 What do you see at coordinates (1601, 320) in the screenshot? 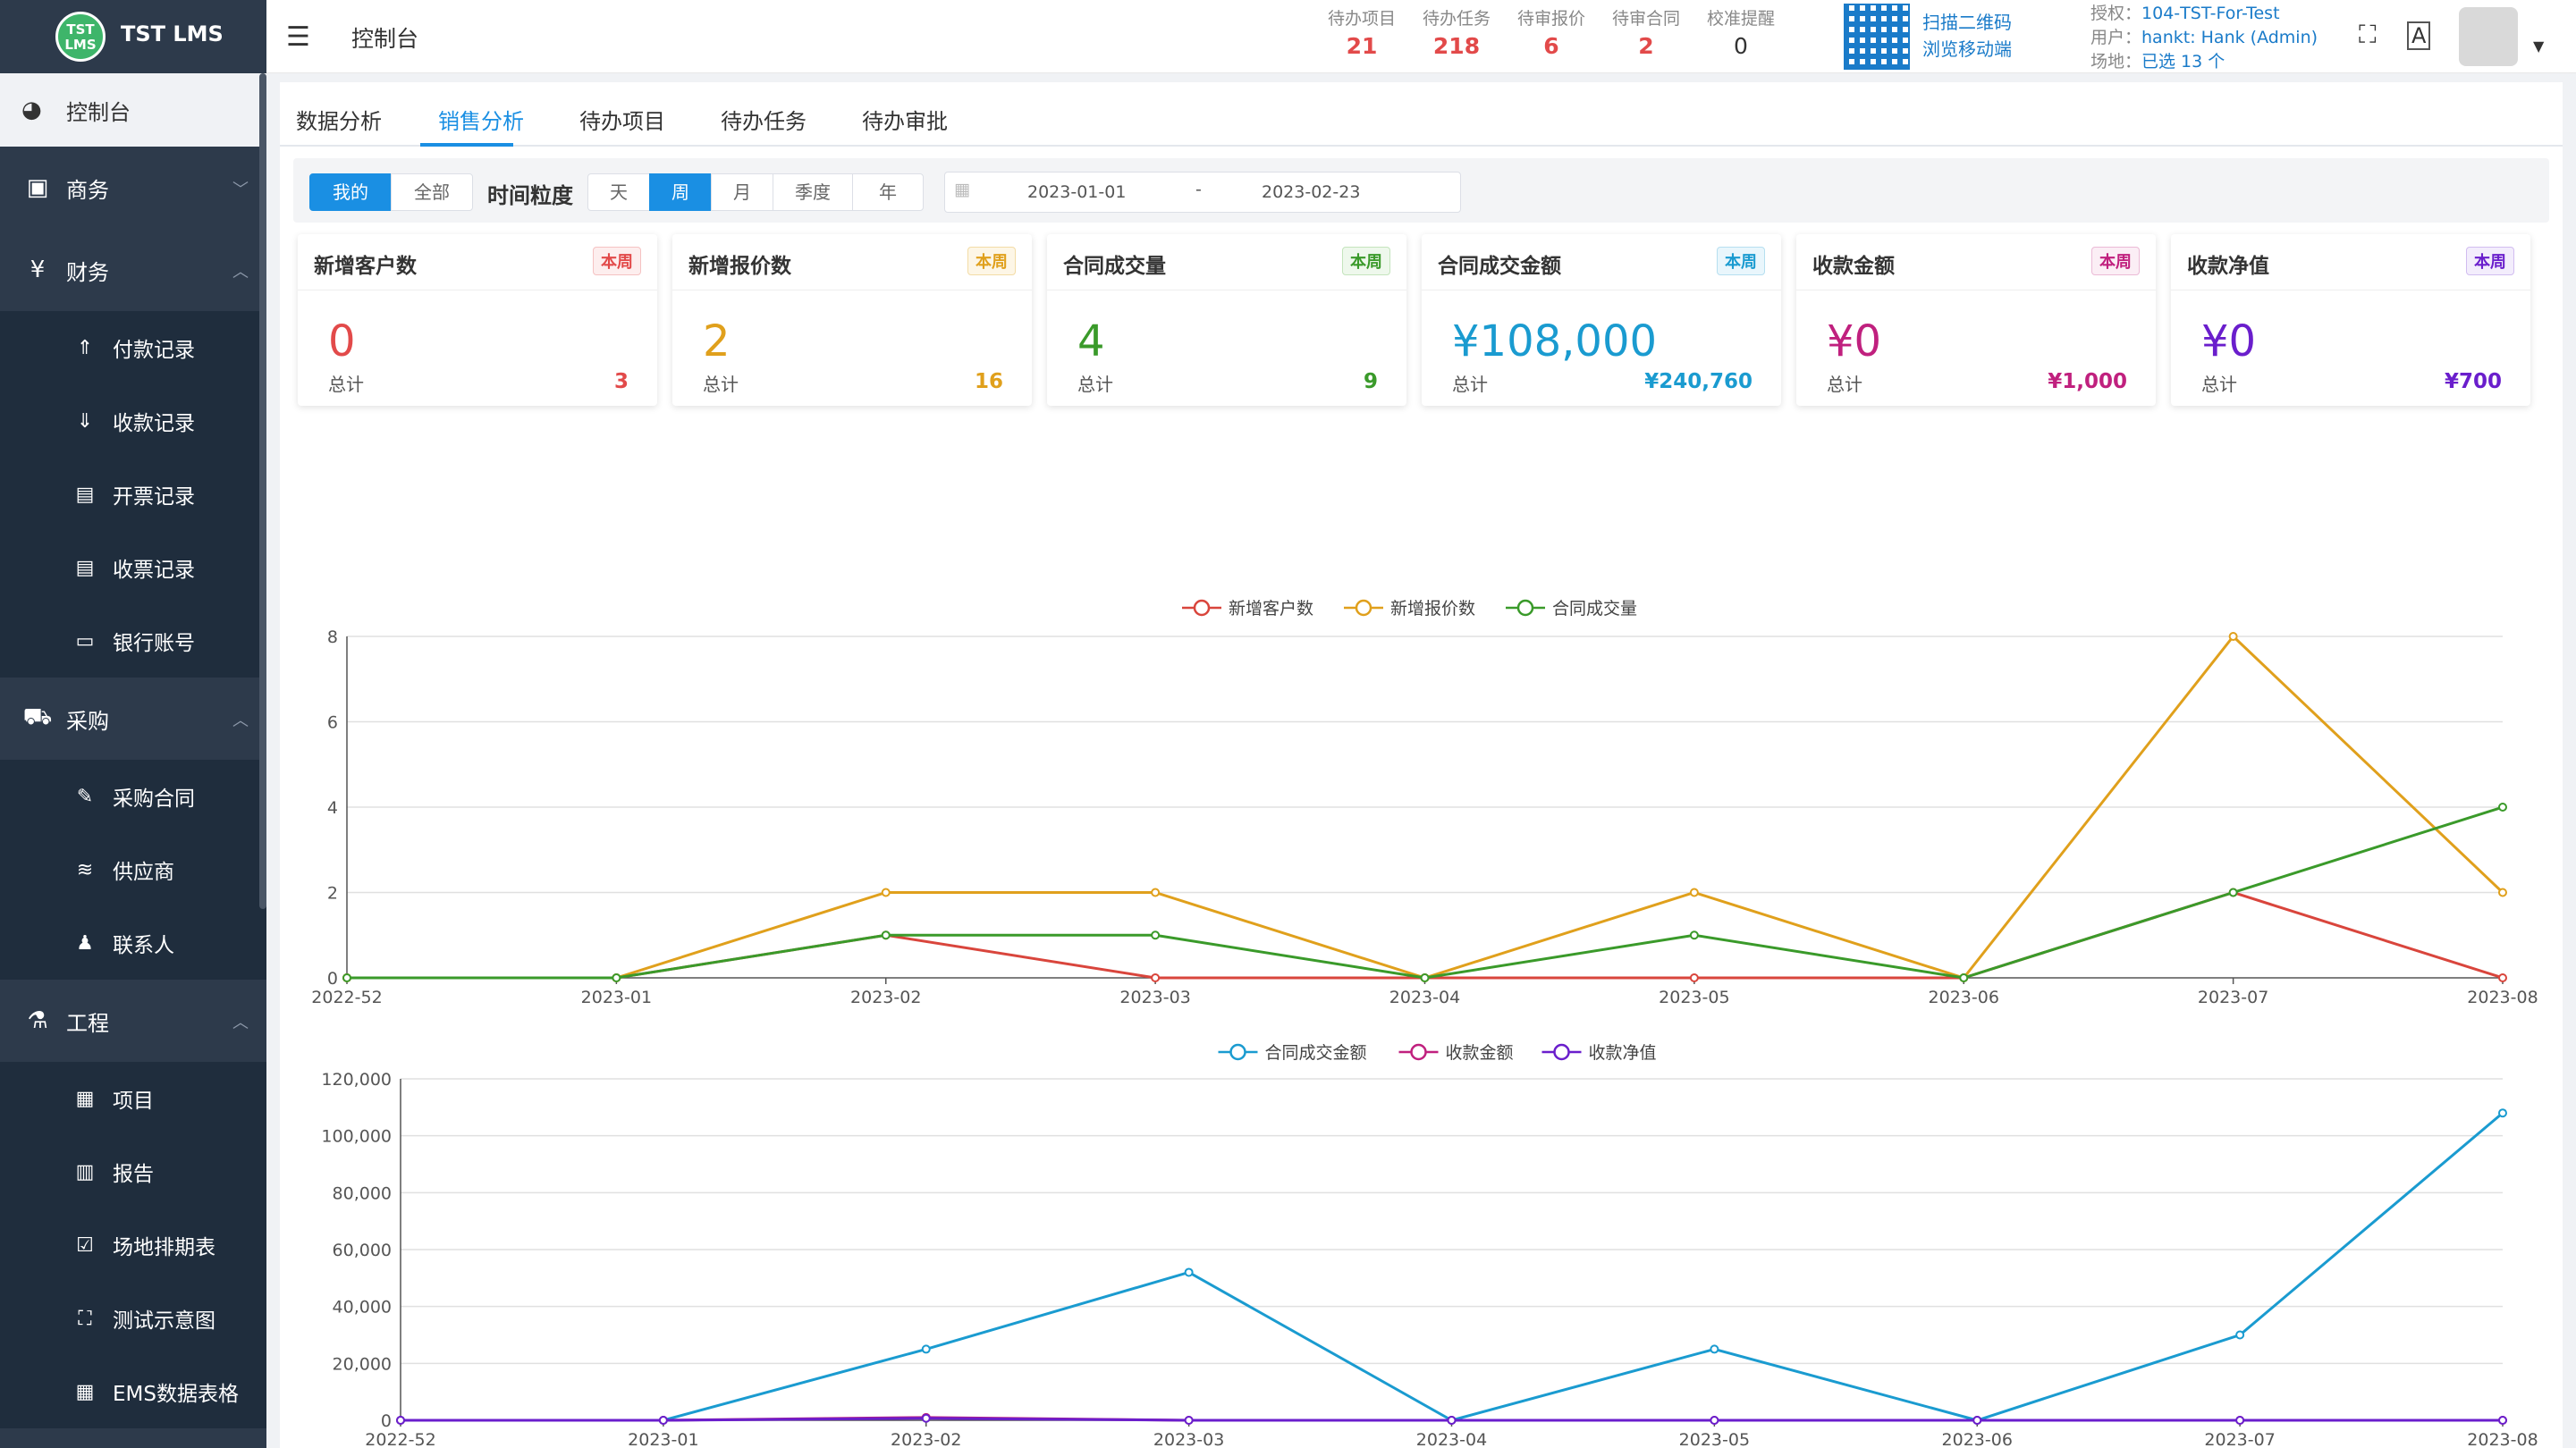
I see `kpi-card-contract-amount: 合同成交金额 本周 ¥108,000 总计 ¥240,760` at bounding box center [1601, 320].